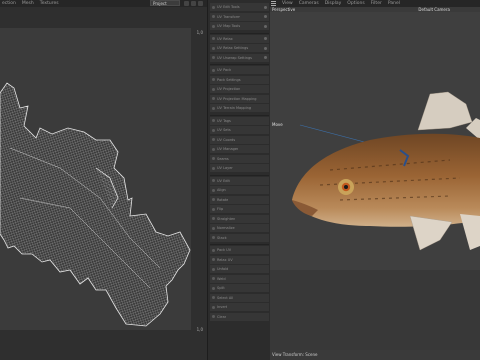 The image size is (480, 360). What do you see at coordinates (226, 228) in the screenshot?
I see `tool-label: Normalize` at bounding box center [226, 228].